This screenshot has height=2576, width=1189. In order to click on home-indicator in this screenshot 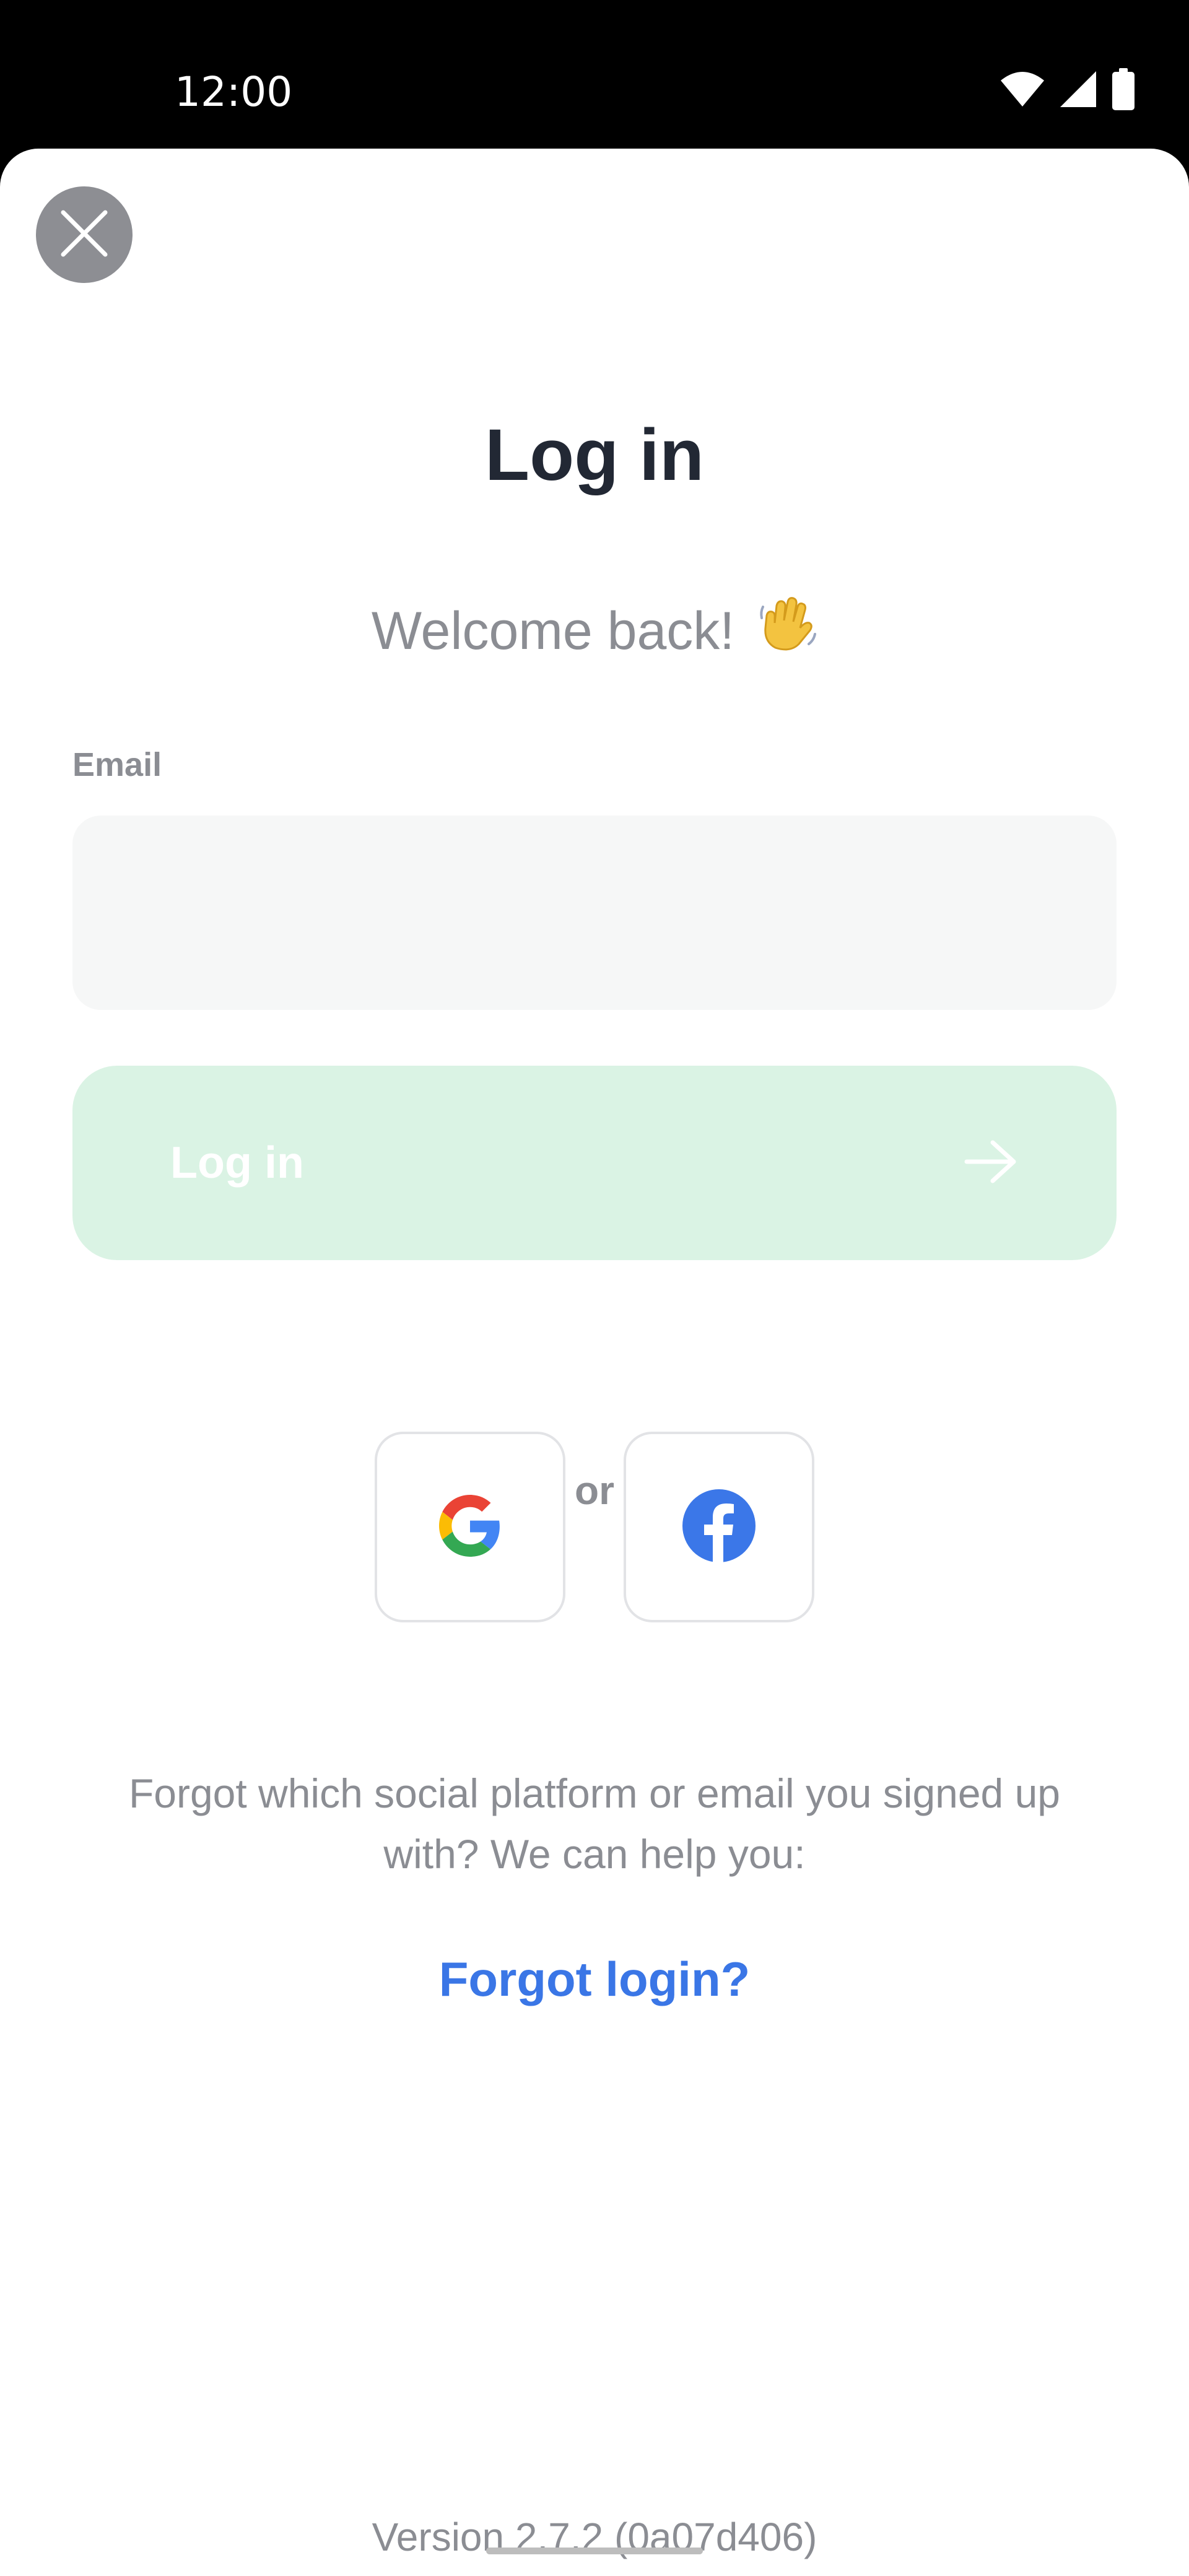, I will do `click(594, 2551)`.